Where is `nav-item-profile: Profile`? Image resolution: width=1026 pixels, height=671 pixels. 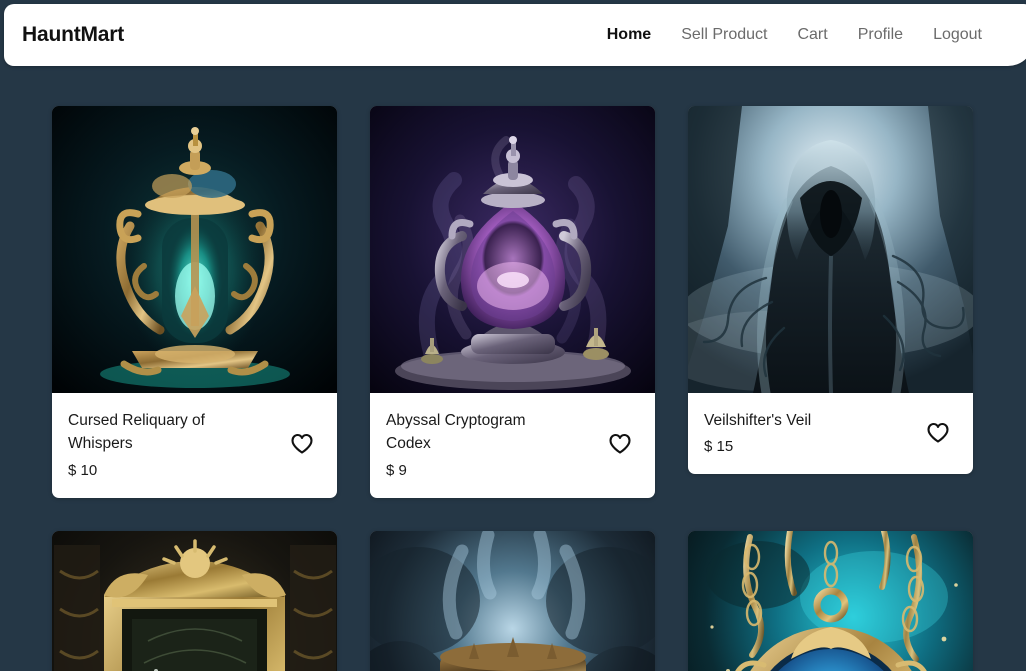
nav-item-profile: Profile is located at coordinates (880, 35).